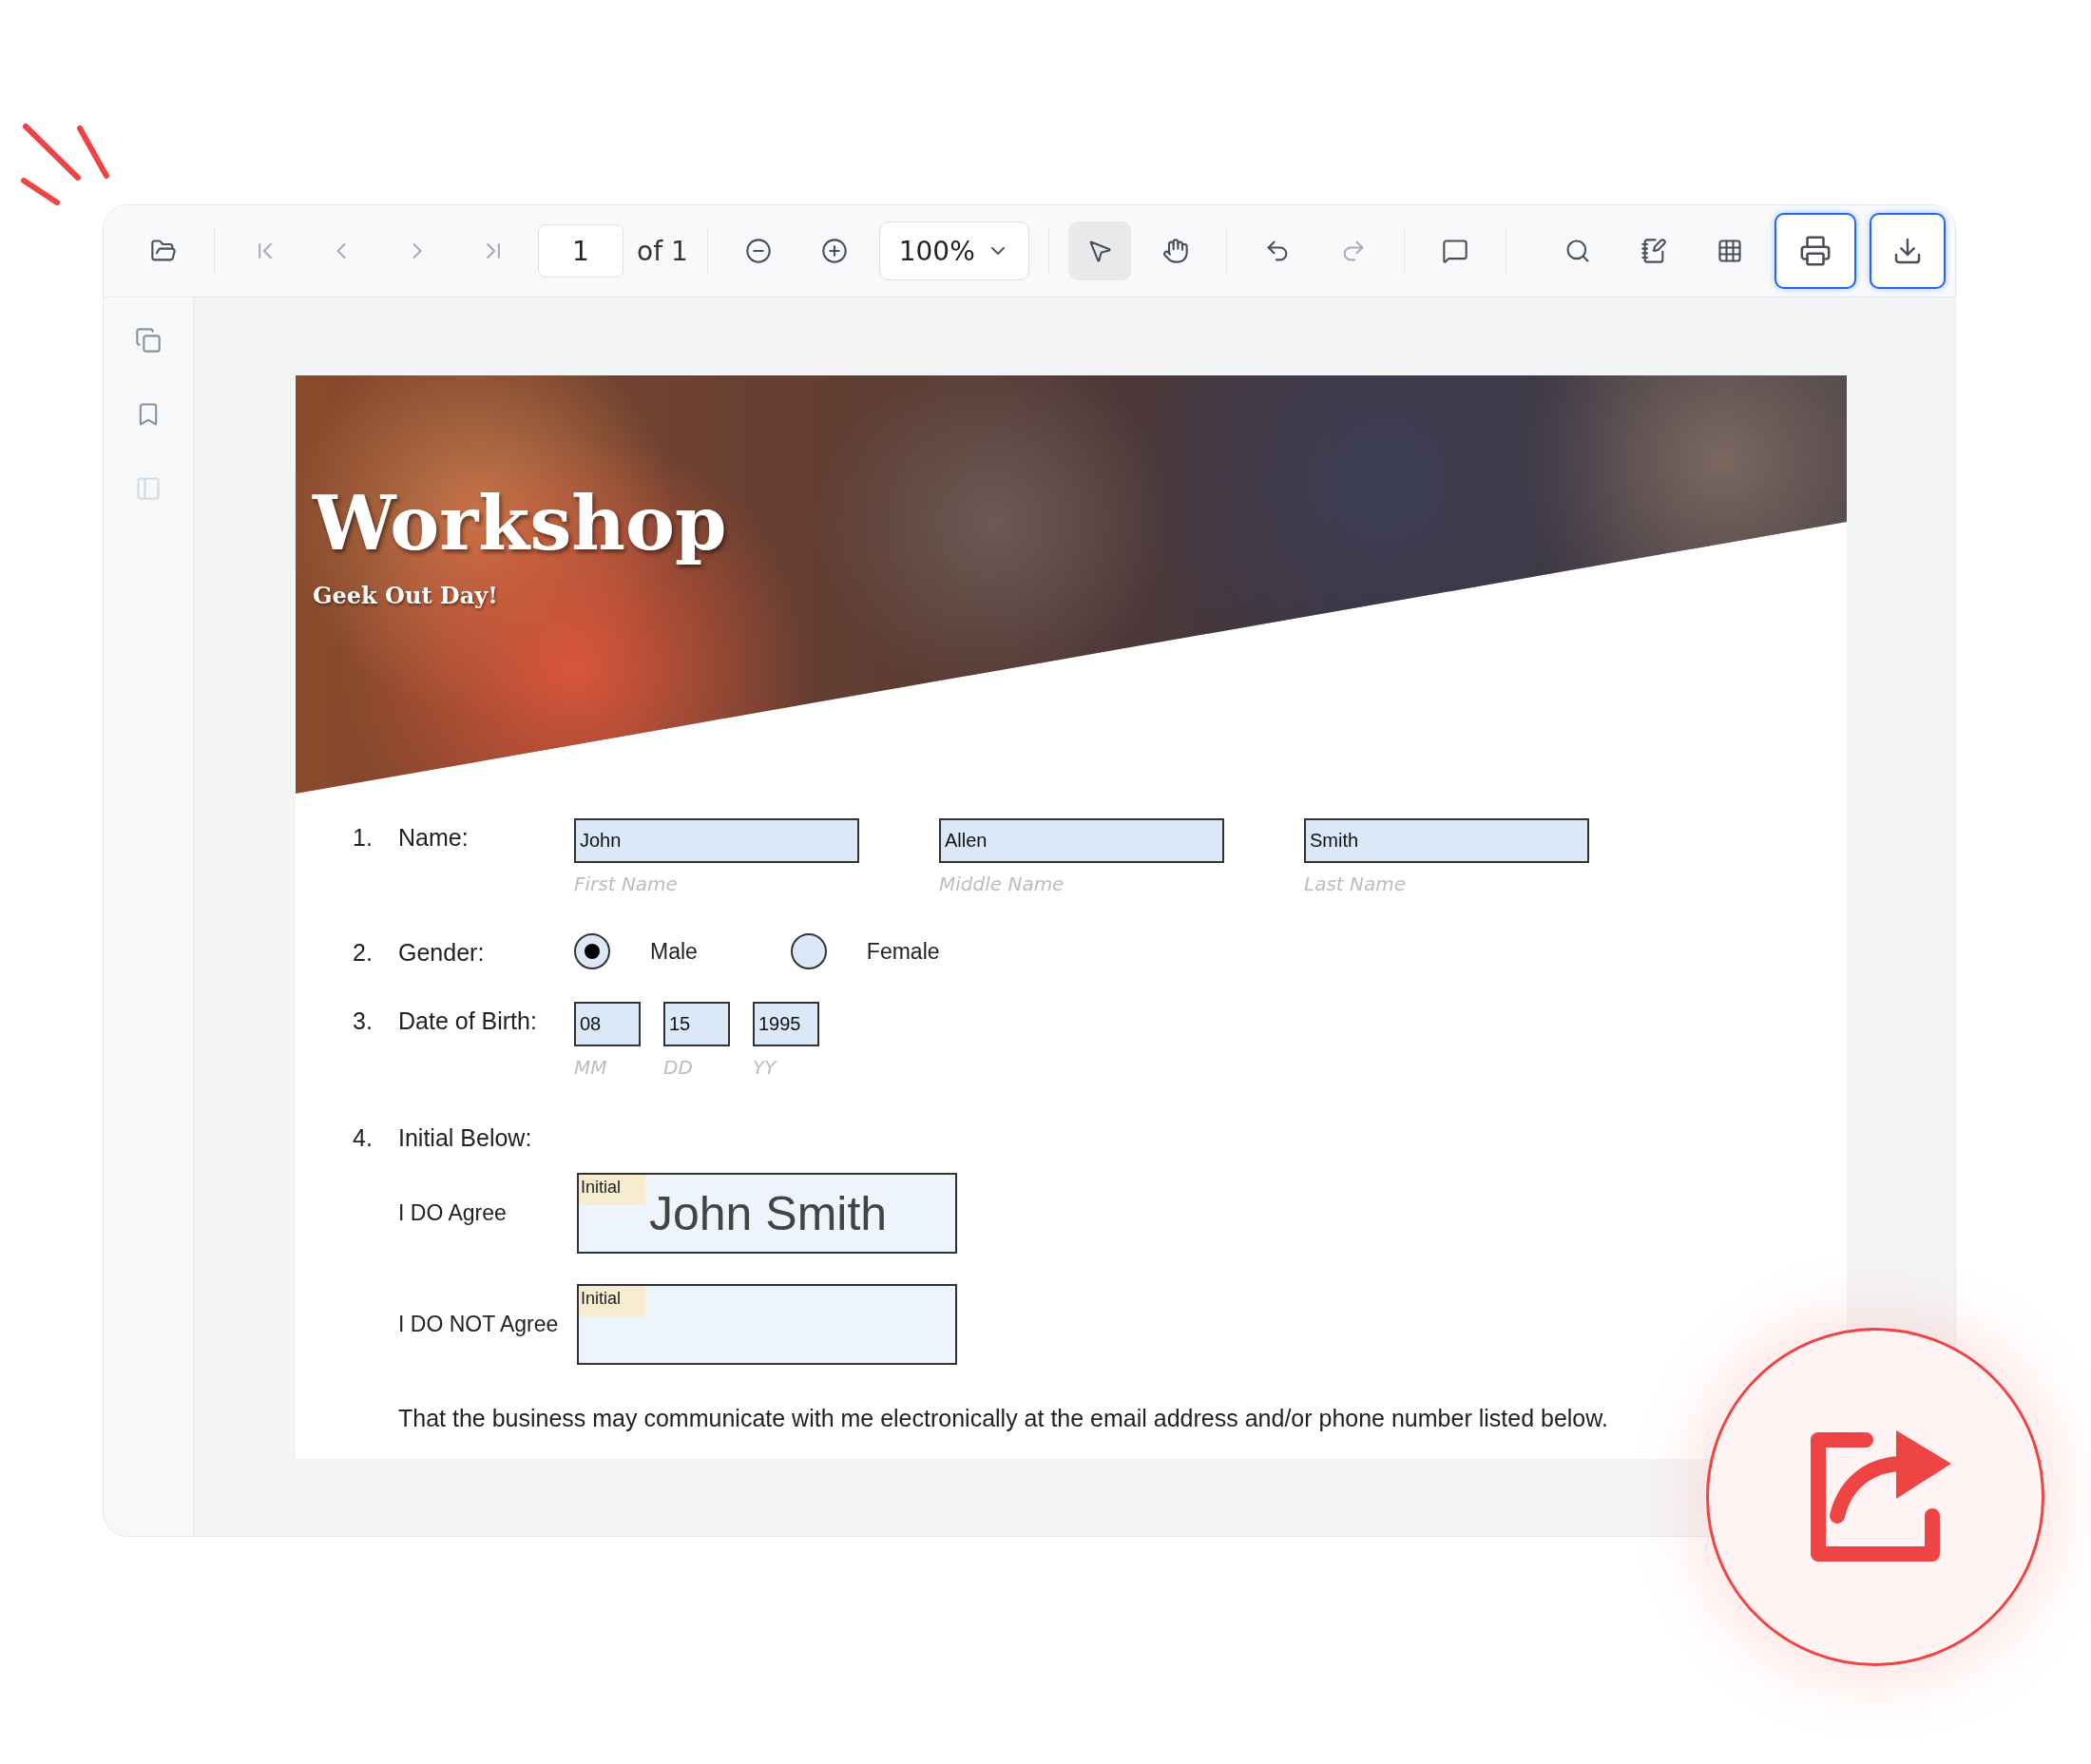 Image resolution: width=2091 pixels, height=1764 pixels. I want to click on question-label: Name:, so click(434, 837).